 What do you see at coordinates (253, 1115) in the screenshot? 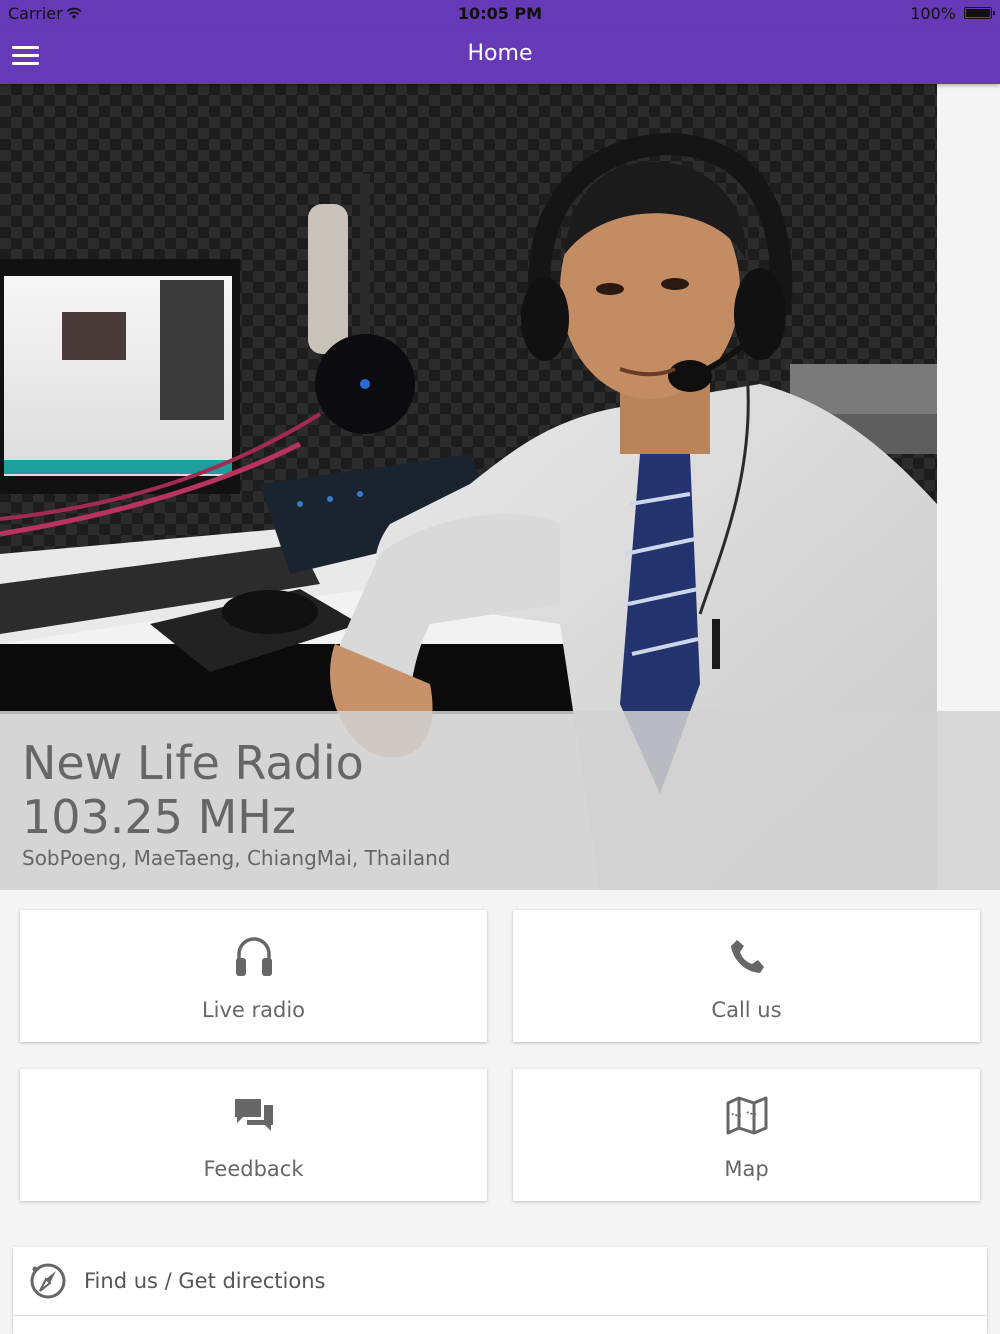
I see `chat-bubbles-icon` at bounding box center [253, 1115].